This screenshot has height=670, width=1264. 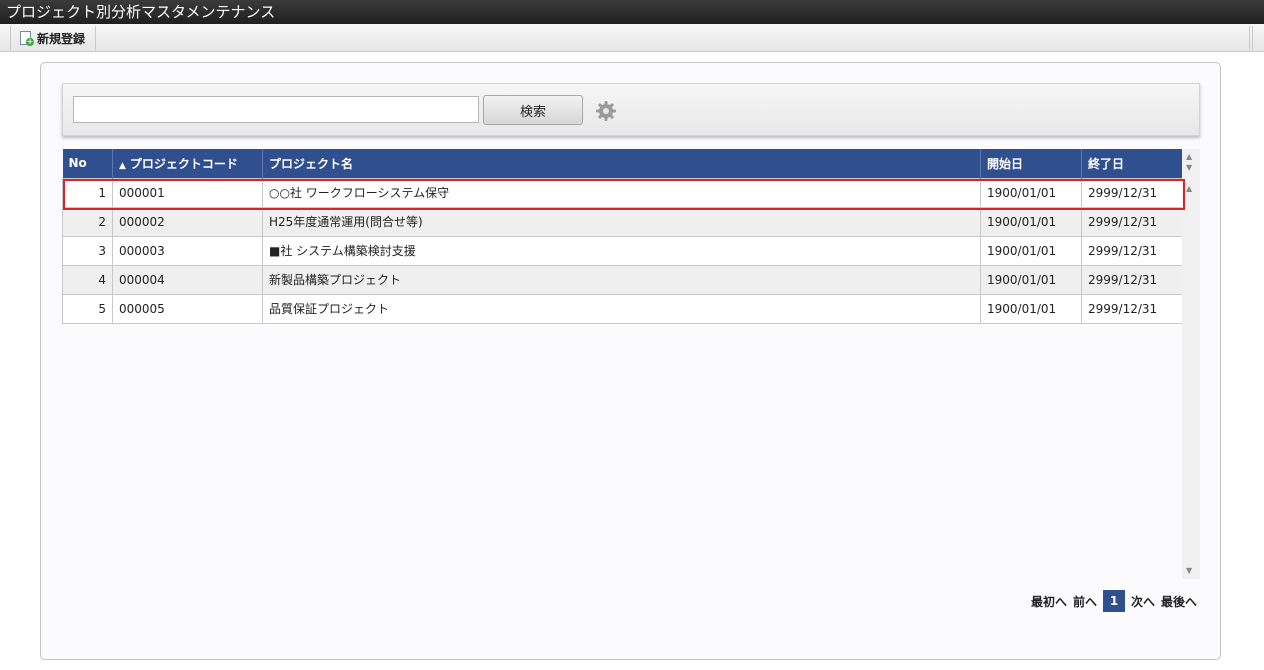 I want to click on document-add-icon: +, so click(x=27, y=38).